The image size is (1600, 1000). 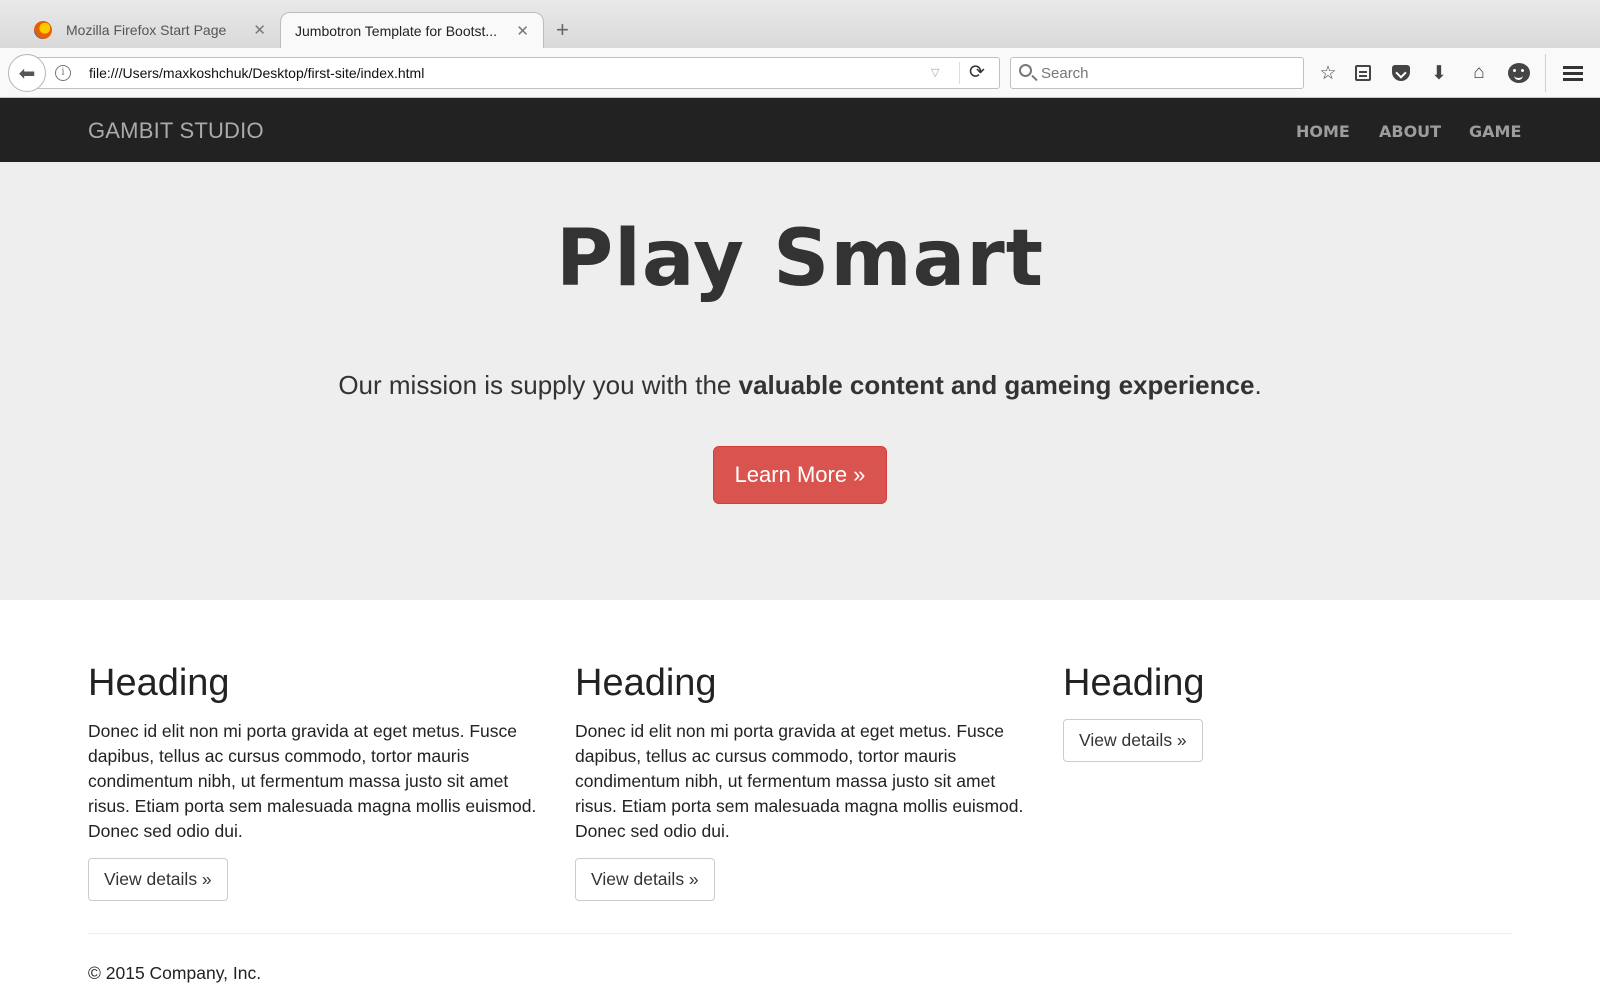 What do you see at coordinates (538, 385) in the screenshot?
I see `lead-text-start: Our mission is supply you with the` at bounding box center [538, 385].